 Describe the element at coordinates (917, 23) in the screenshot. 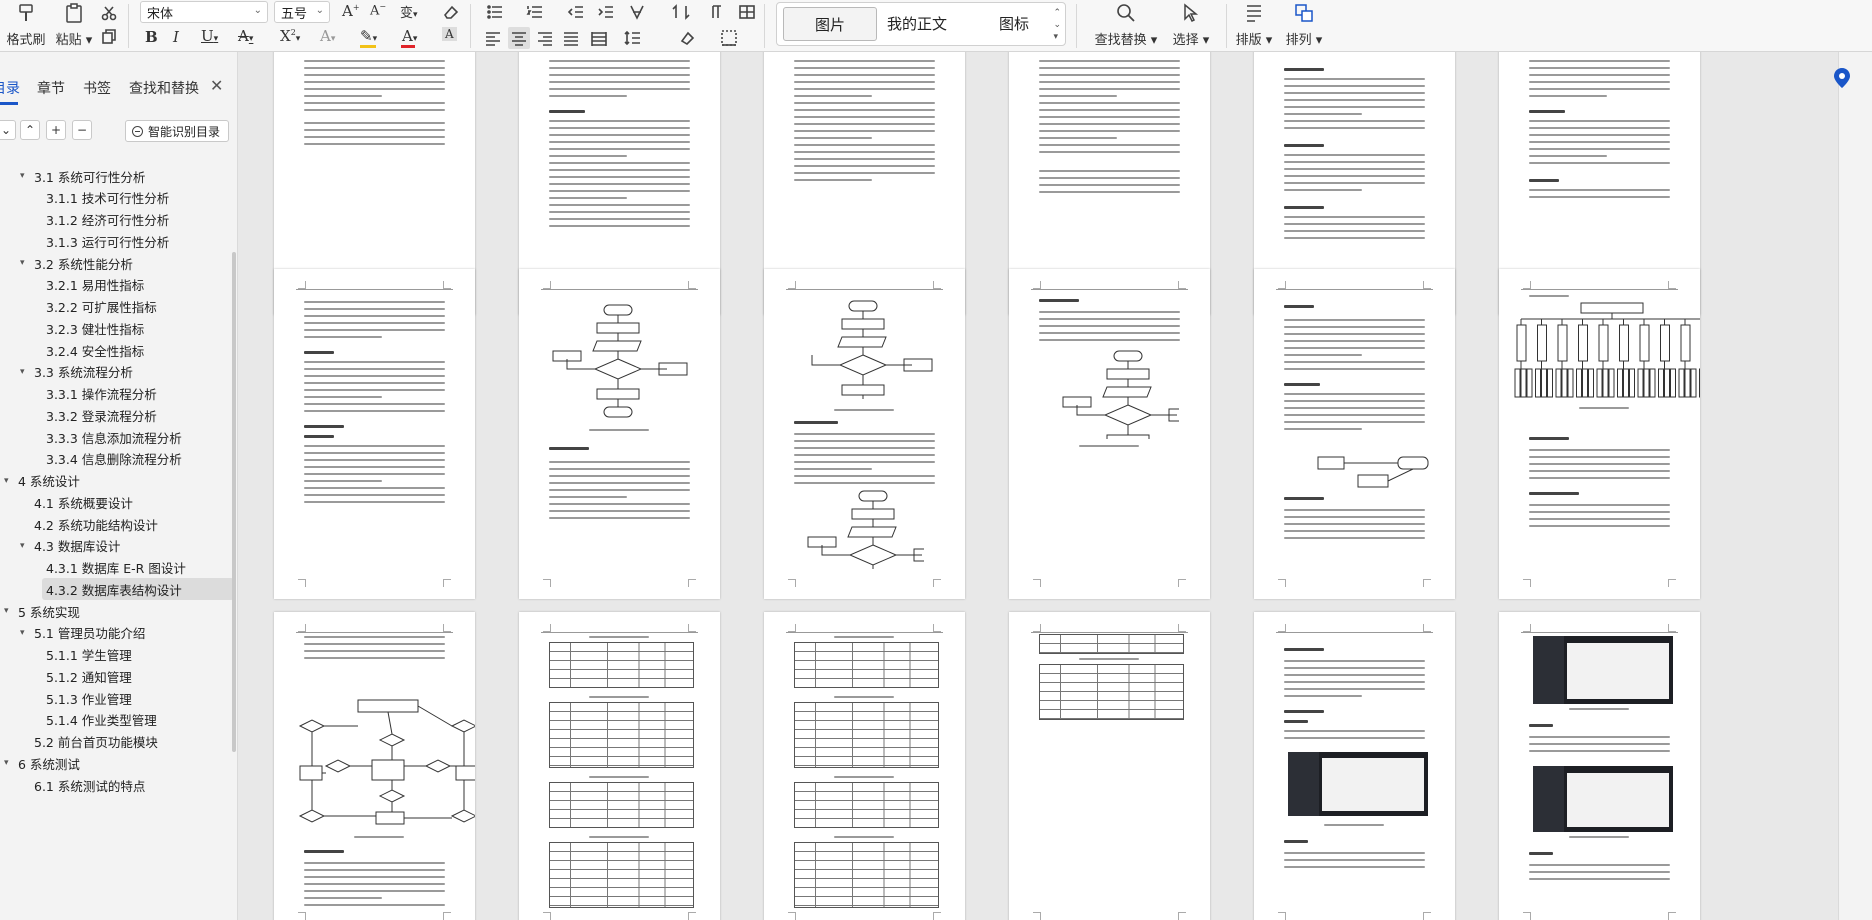

I see `style-my-body: 我的正文` at that location.